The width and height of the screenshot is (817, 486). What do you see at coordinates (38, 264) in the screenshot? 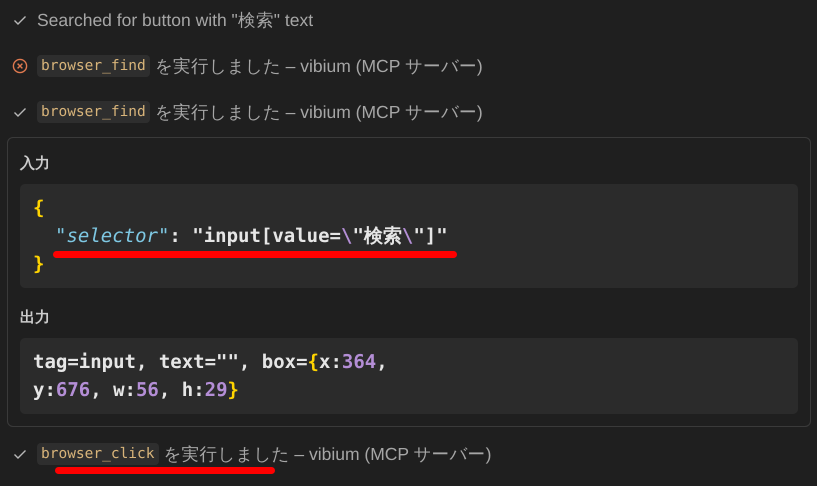
I see `code-line: }` at bounding box center [38, 264].